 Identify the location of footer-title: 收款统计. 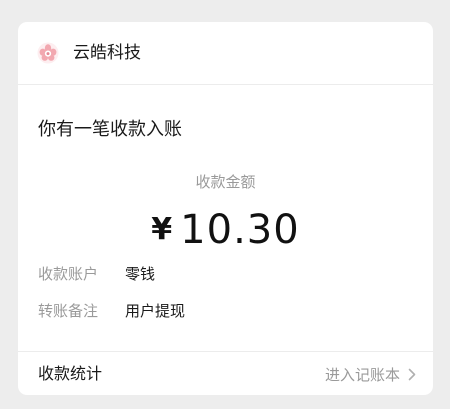
(70, 373).